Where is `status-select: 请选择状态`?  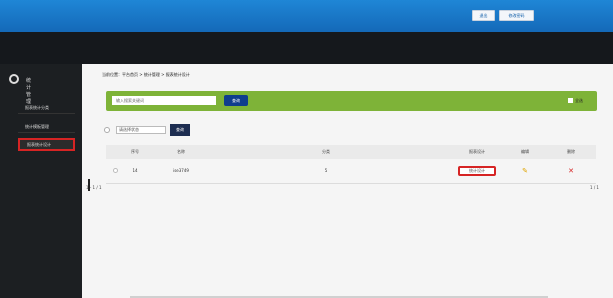
status-select: 请选择状态 is located at coordinates (141, 130).